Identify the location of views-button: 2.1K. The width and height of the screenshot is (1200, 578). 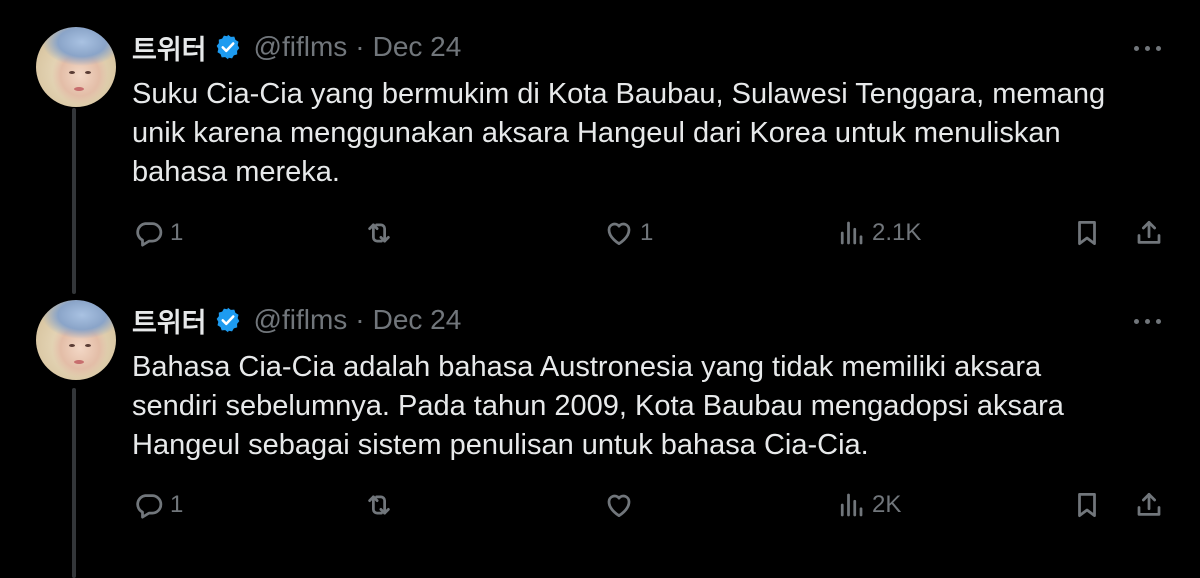
(878, 233).